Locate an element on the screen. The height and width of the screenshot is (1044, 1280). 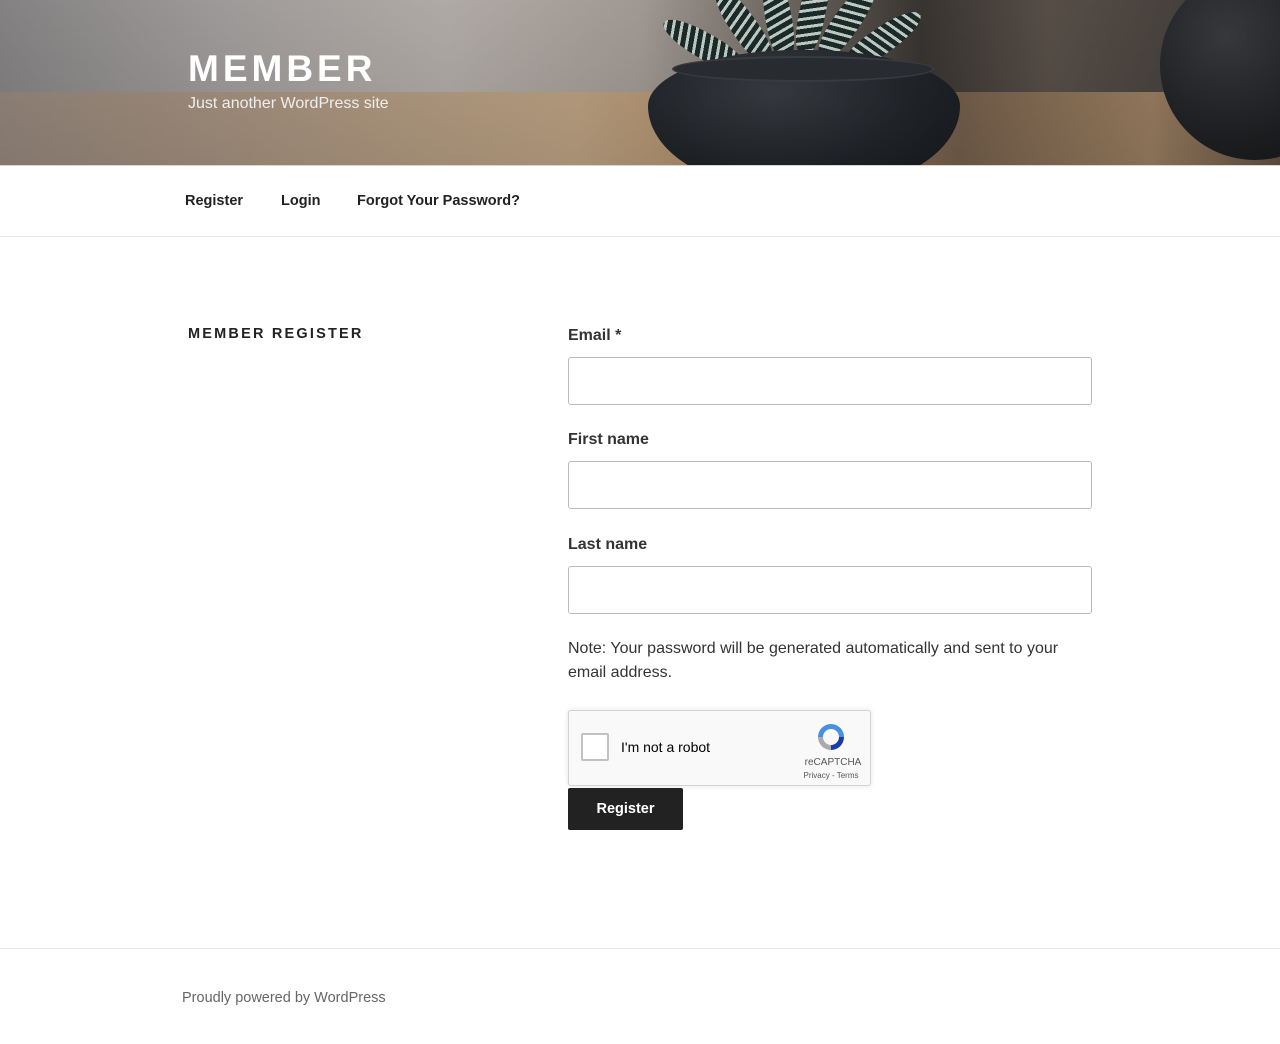
first-name-field is located at coordinates (830, 485).